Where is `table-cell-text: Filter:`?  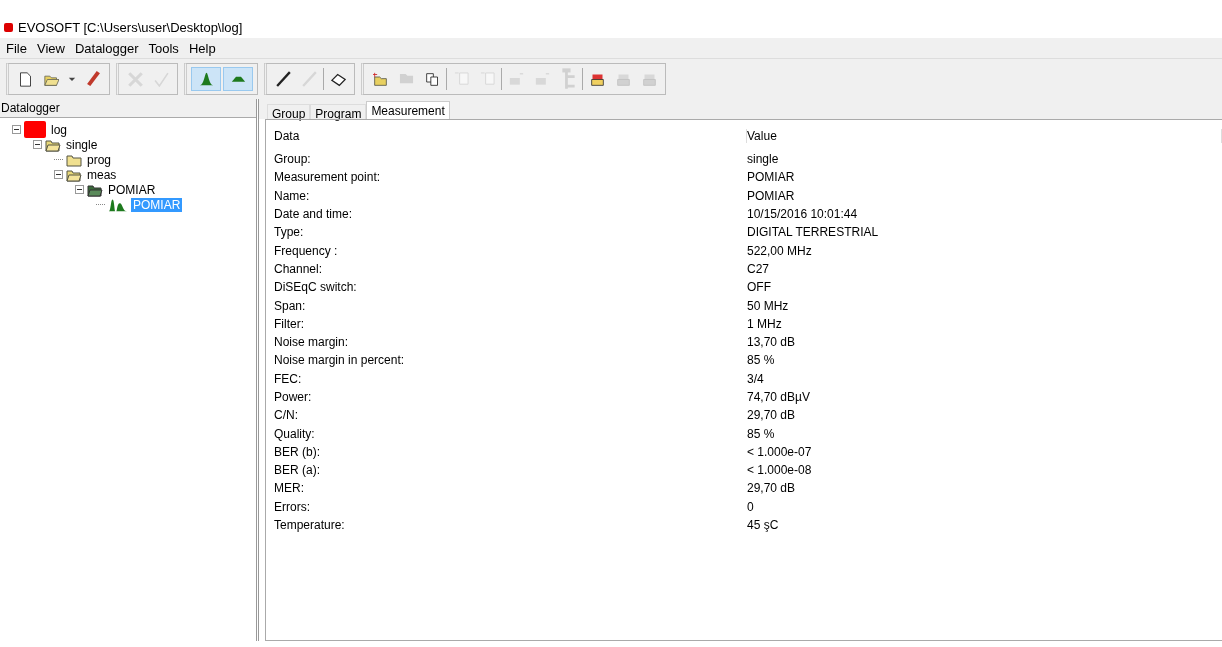 table-cell-text: Filter: is located at coordinates (289, 323).